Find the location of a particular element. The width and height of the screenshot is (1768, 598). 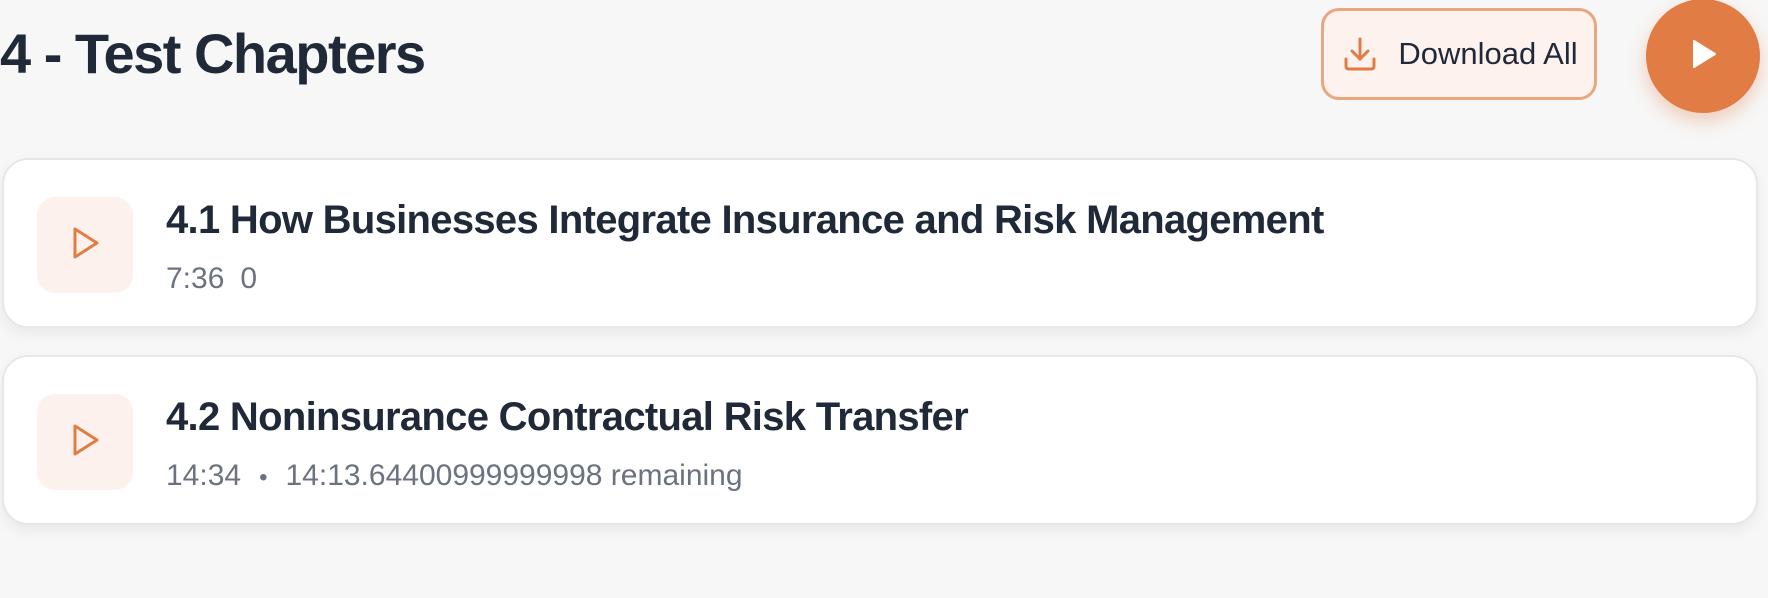

play-icon is located at coordinates (1703, 56).